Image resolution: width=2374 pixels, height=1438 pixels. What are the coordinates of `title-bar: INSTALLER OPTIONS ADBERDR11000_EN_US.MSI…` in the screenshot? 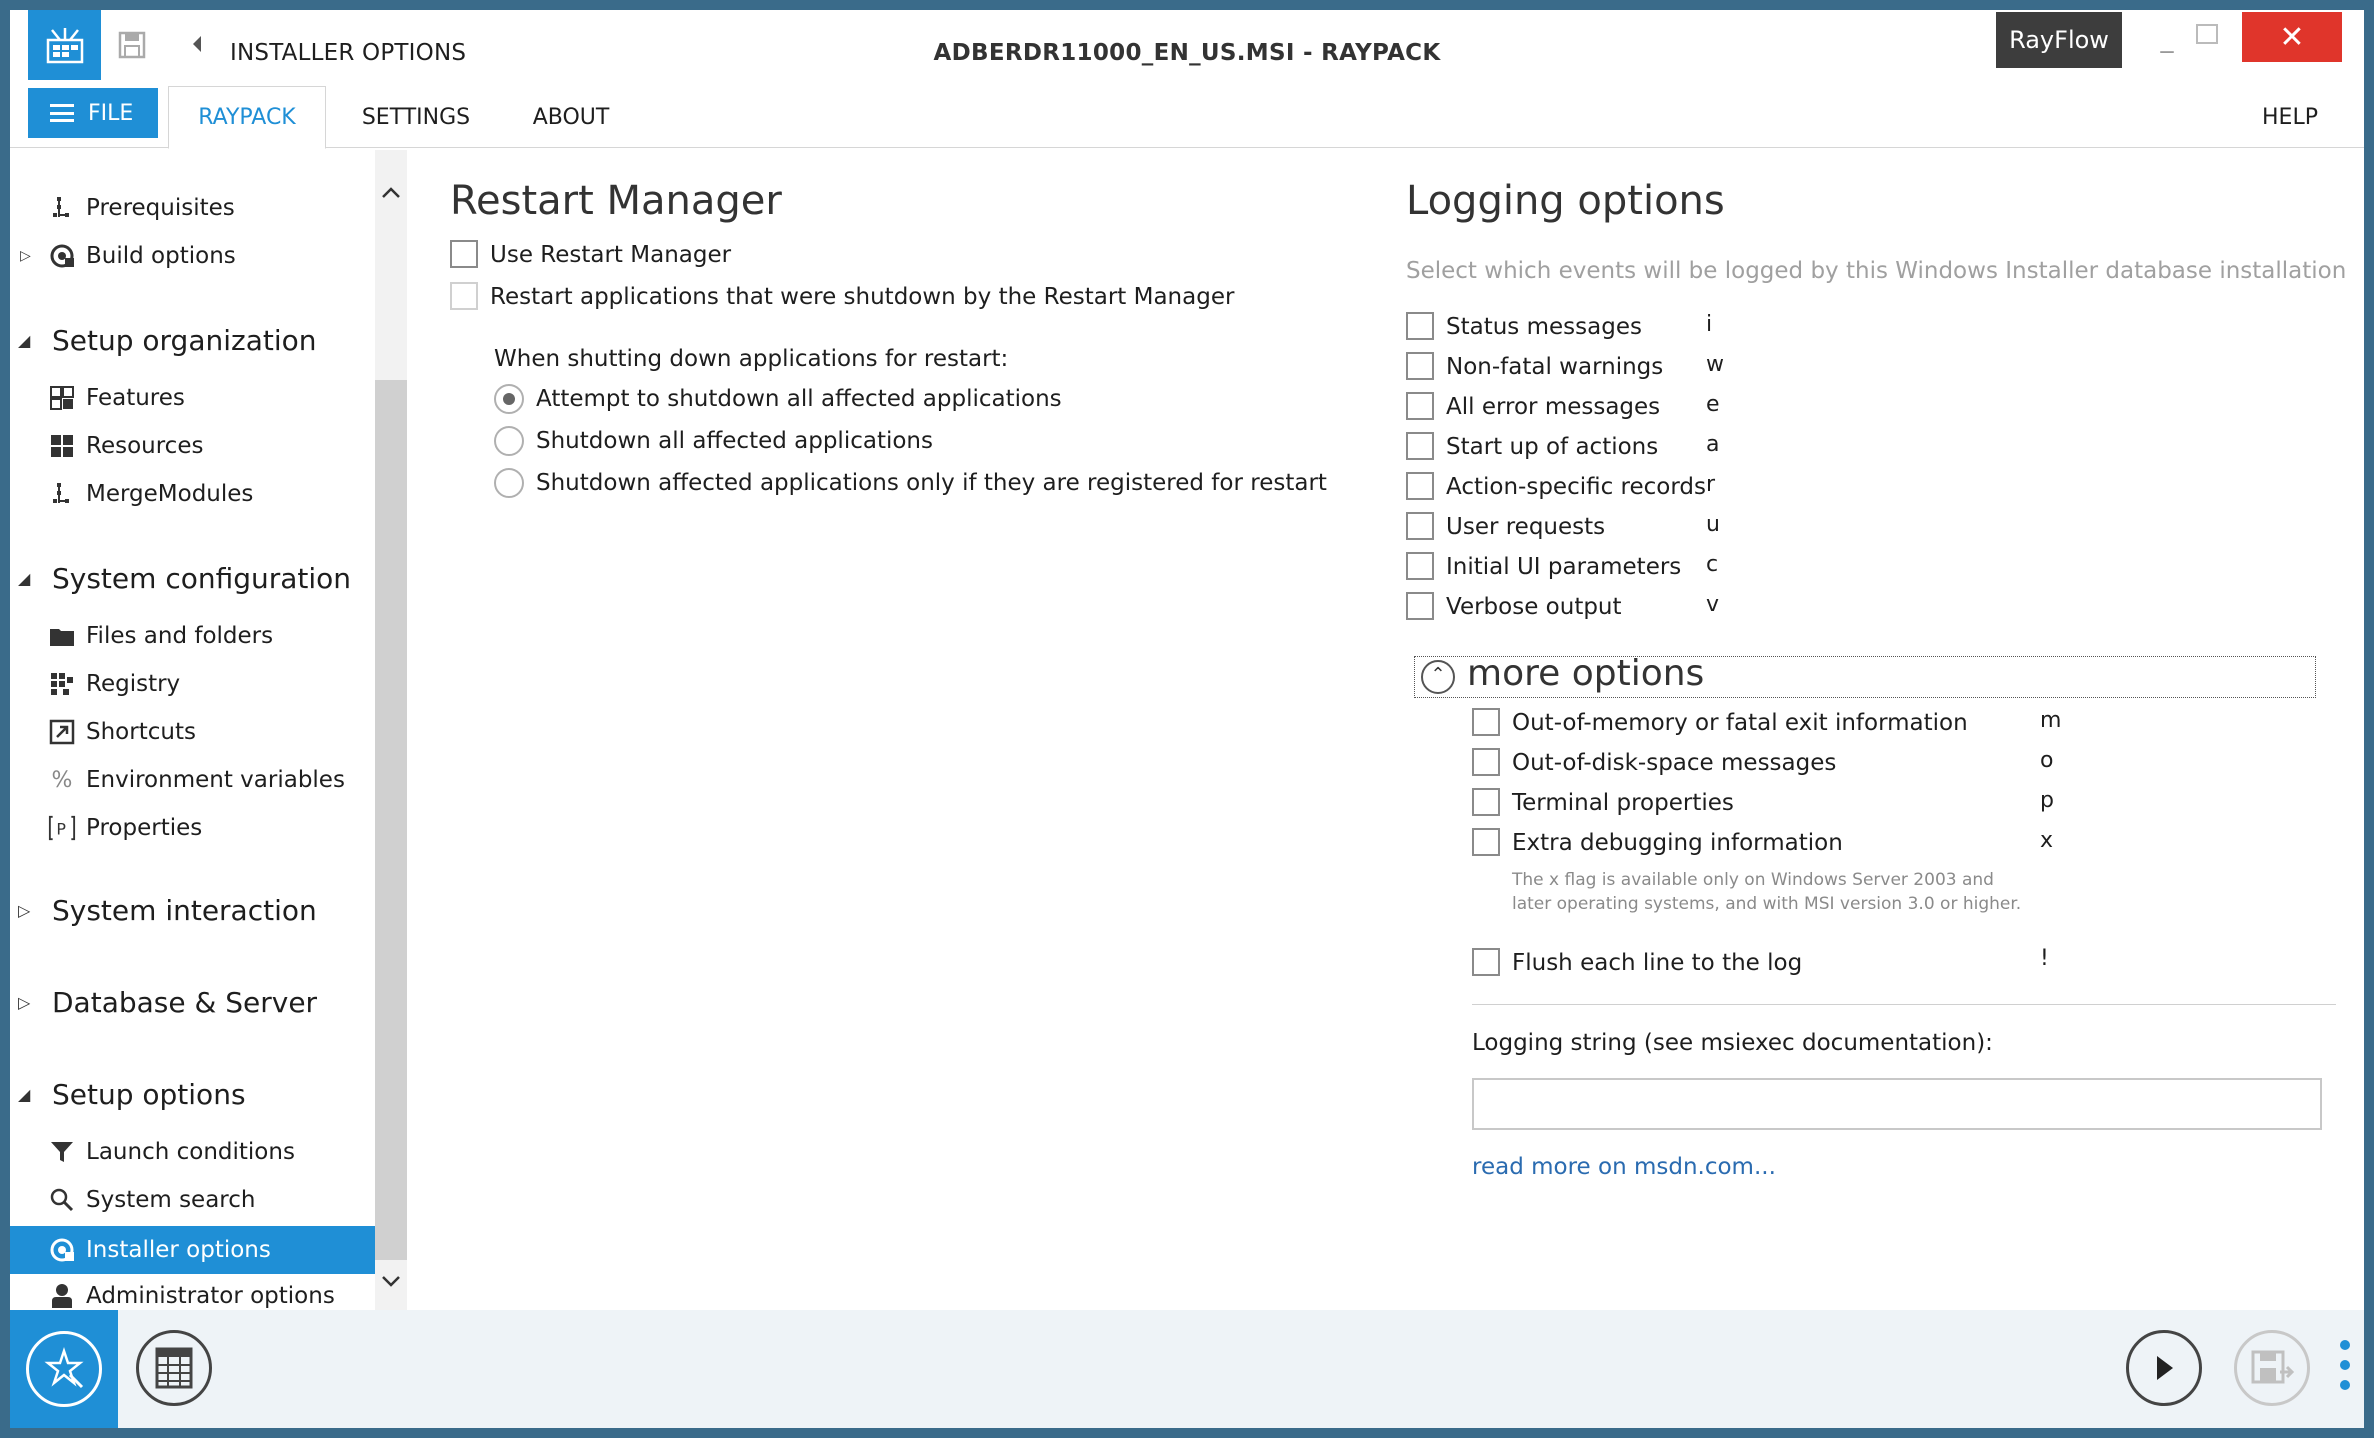 It's located at (1187, 45).